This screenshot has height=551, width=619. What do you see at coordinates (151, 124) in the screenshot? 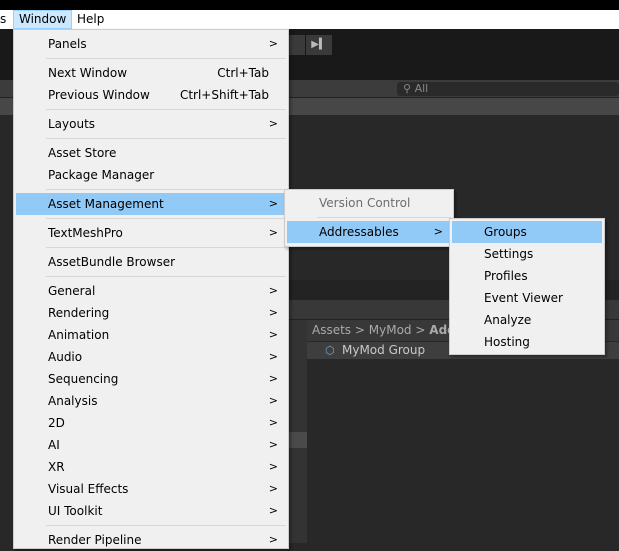
I see `menu-item-layouts: Layouts >` at bounding box center [151, 124].